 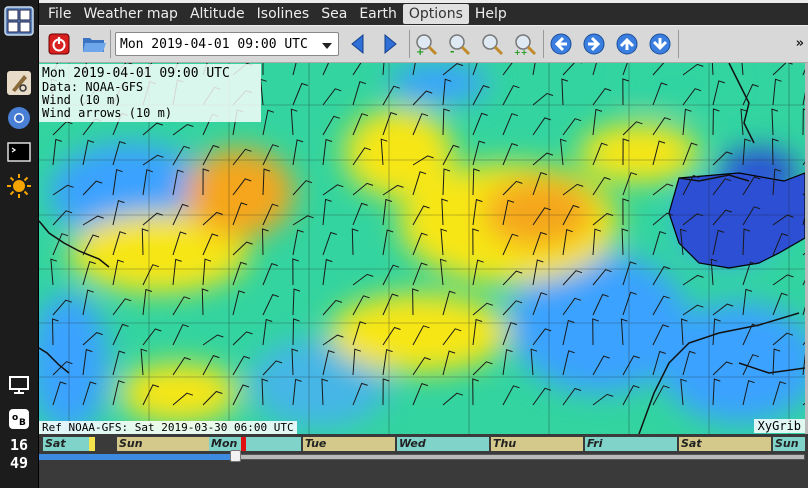 What do you see at coordinates (19, 152) in the screenshot?
I see `terminal-icon` at bounding box center [19, 152].